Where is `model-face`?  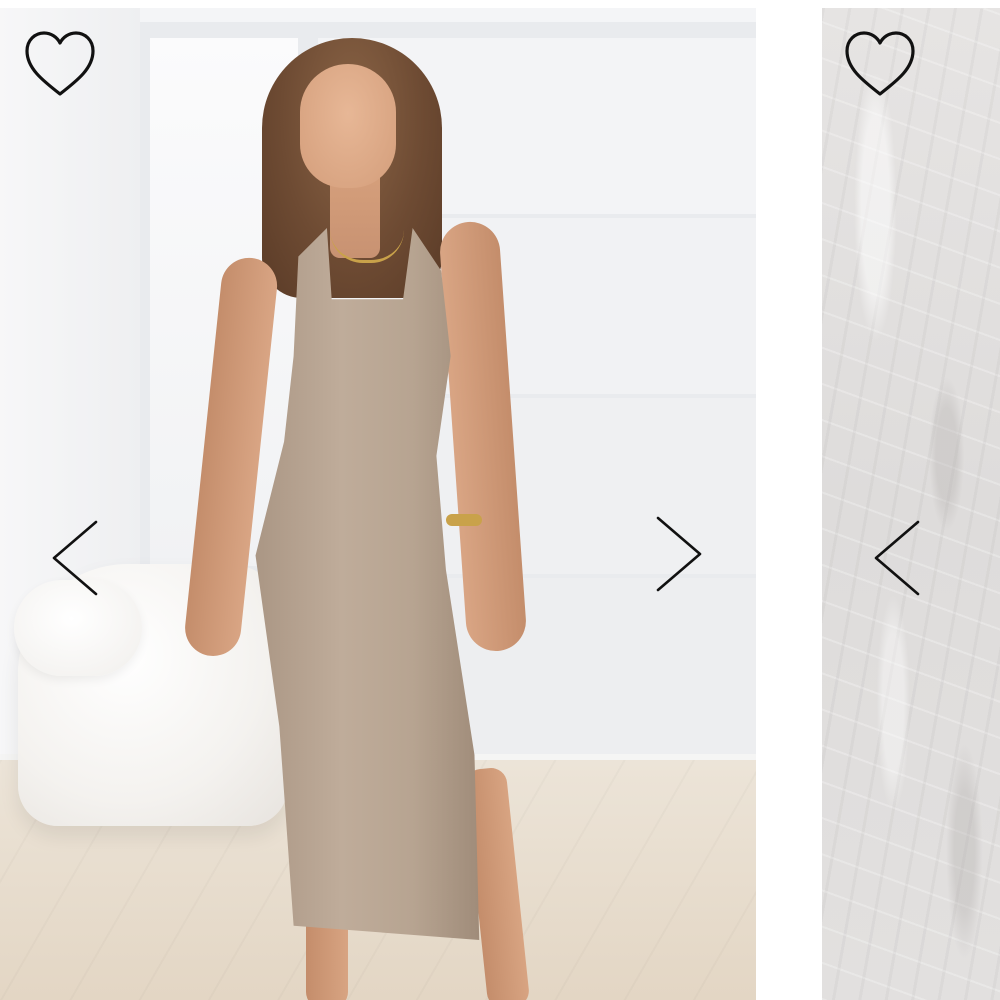
model-face is located at coordinates (348, 126).